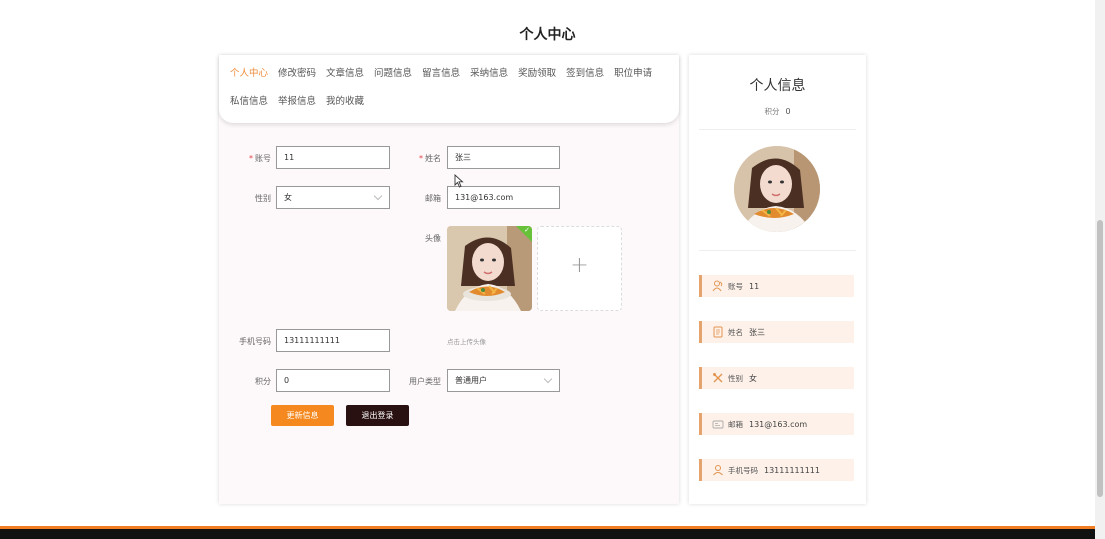 This screenshot has height=539, width=1105. I want to click on tab-reports: 举报信息, so click(297, 108).